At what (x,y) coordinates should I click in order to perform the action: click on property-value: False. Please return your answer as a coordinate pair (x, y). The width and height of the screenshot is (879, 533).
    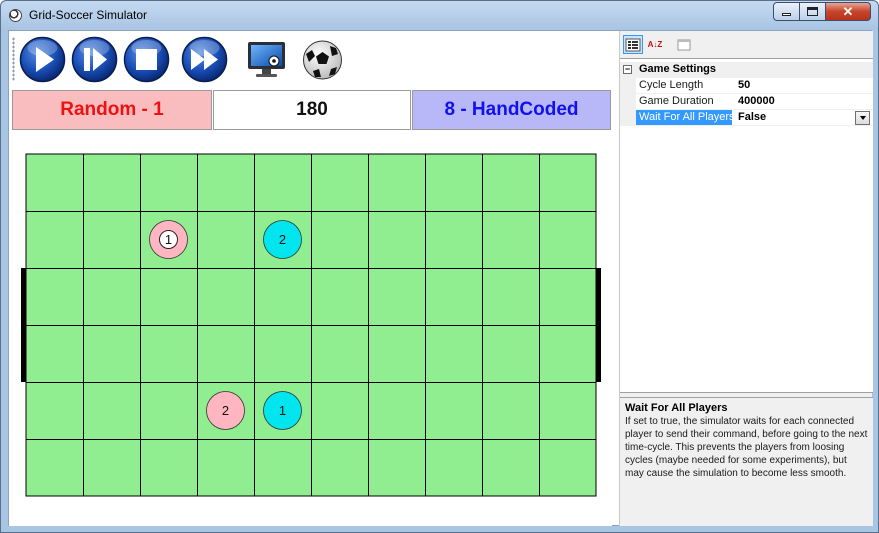
    Looking at the image, I should click on (803, 118).